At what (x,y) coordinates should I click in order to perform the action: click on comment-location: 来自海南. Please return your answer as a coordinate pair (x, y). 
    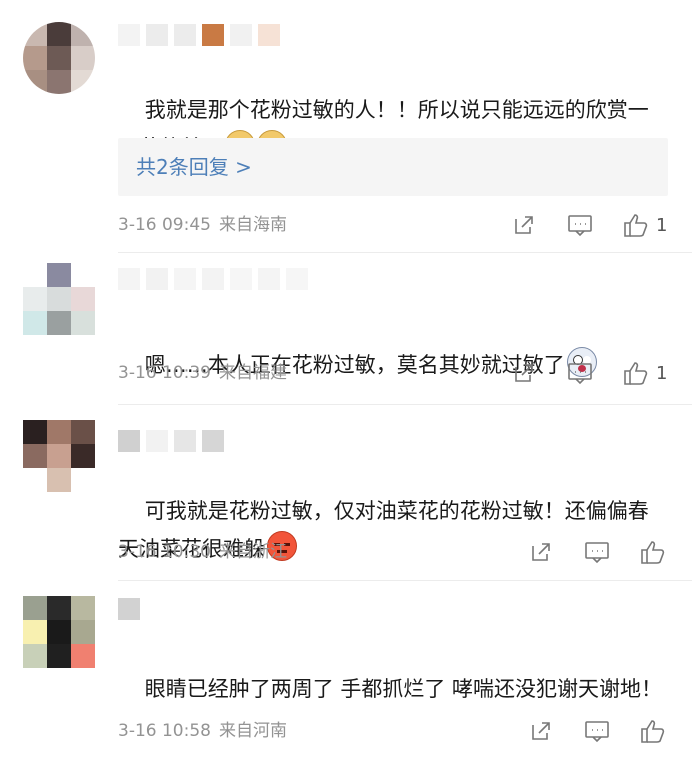
    Looking at the image, I should click on (252, 225).